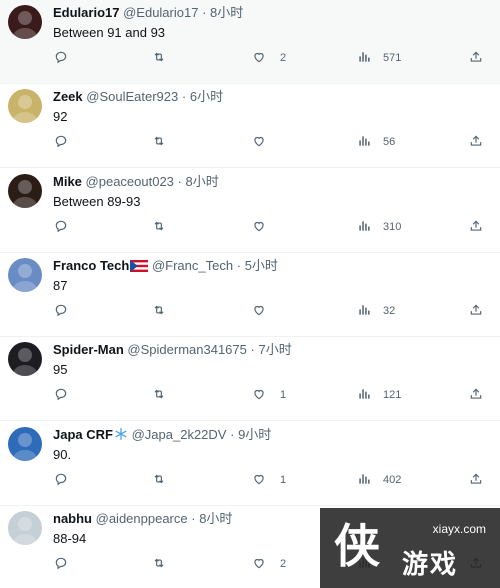  Describe the element at coordinates (132, 96) in the screenshot. I see `user-handle: @SoulEater923` at that location.